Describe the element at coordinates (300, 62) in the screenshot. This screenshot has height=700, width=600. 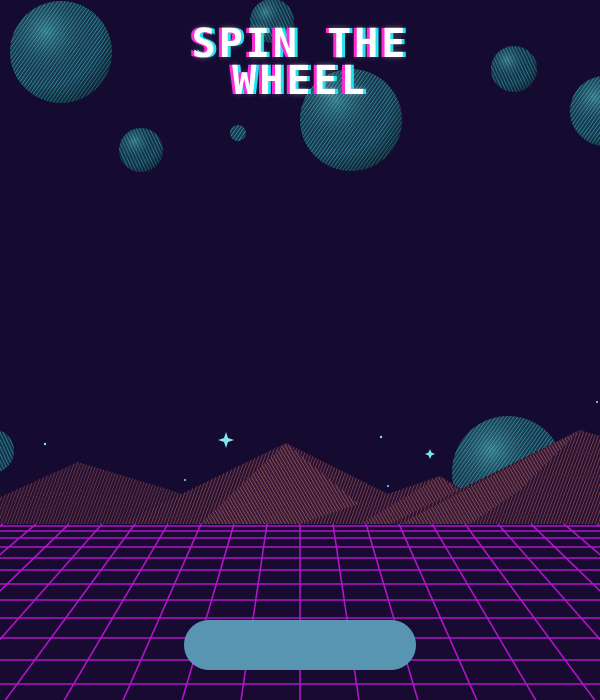
I see `game-title: SPIN THE WHEEL` at that location.